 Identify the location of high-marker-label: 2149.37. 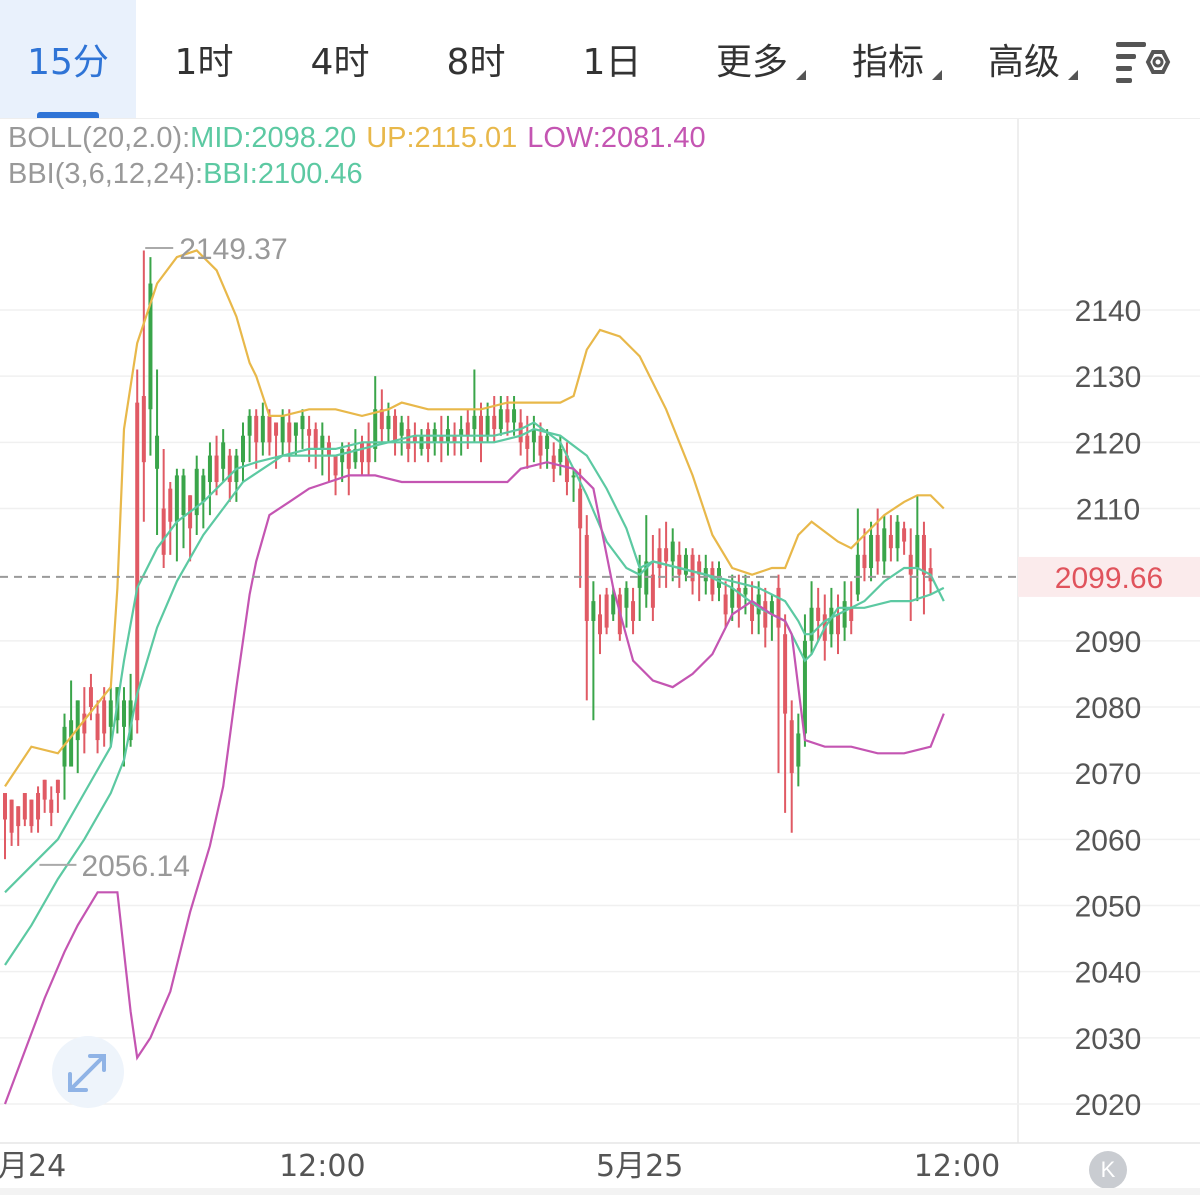
(233, 249).